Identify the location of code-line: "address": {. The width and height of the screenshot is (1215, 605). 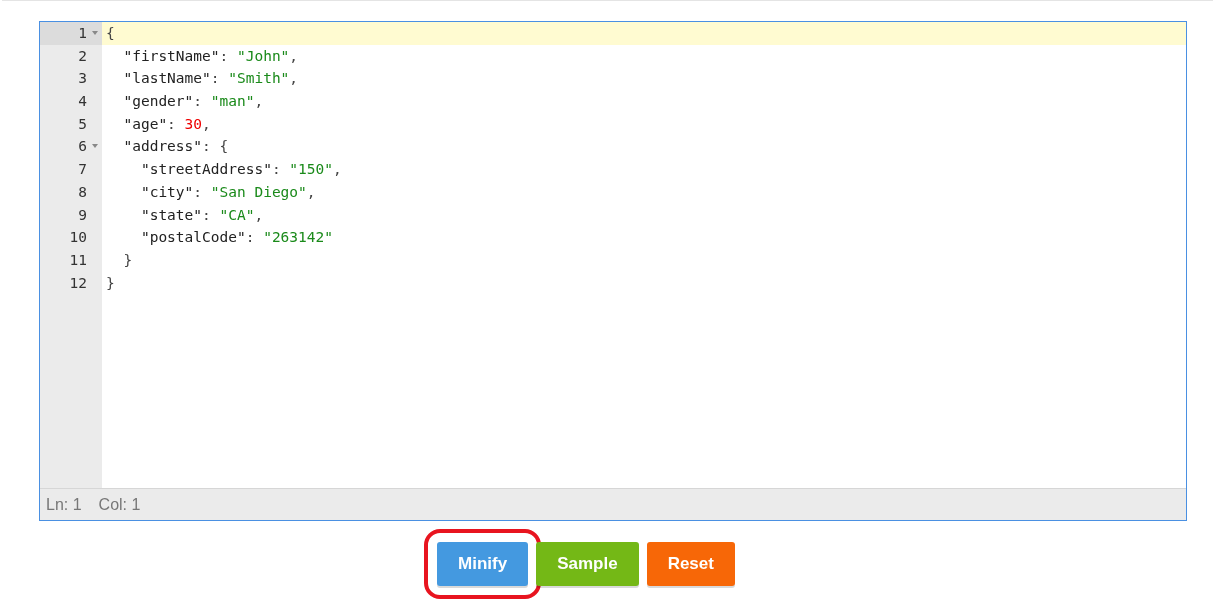
(175, 147).